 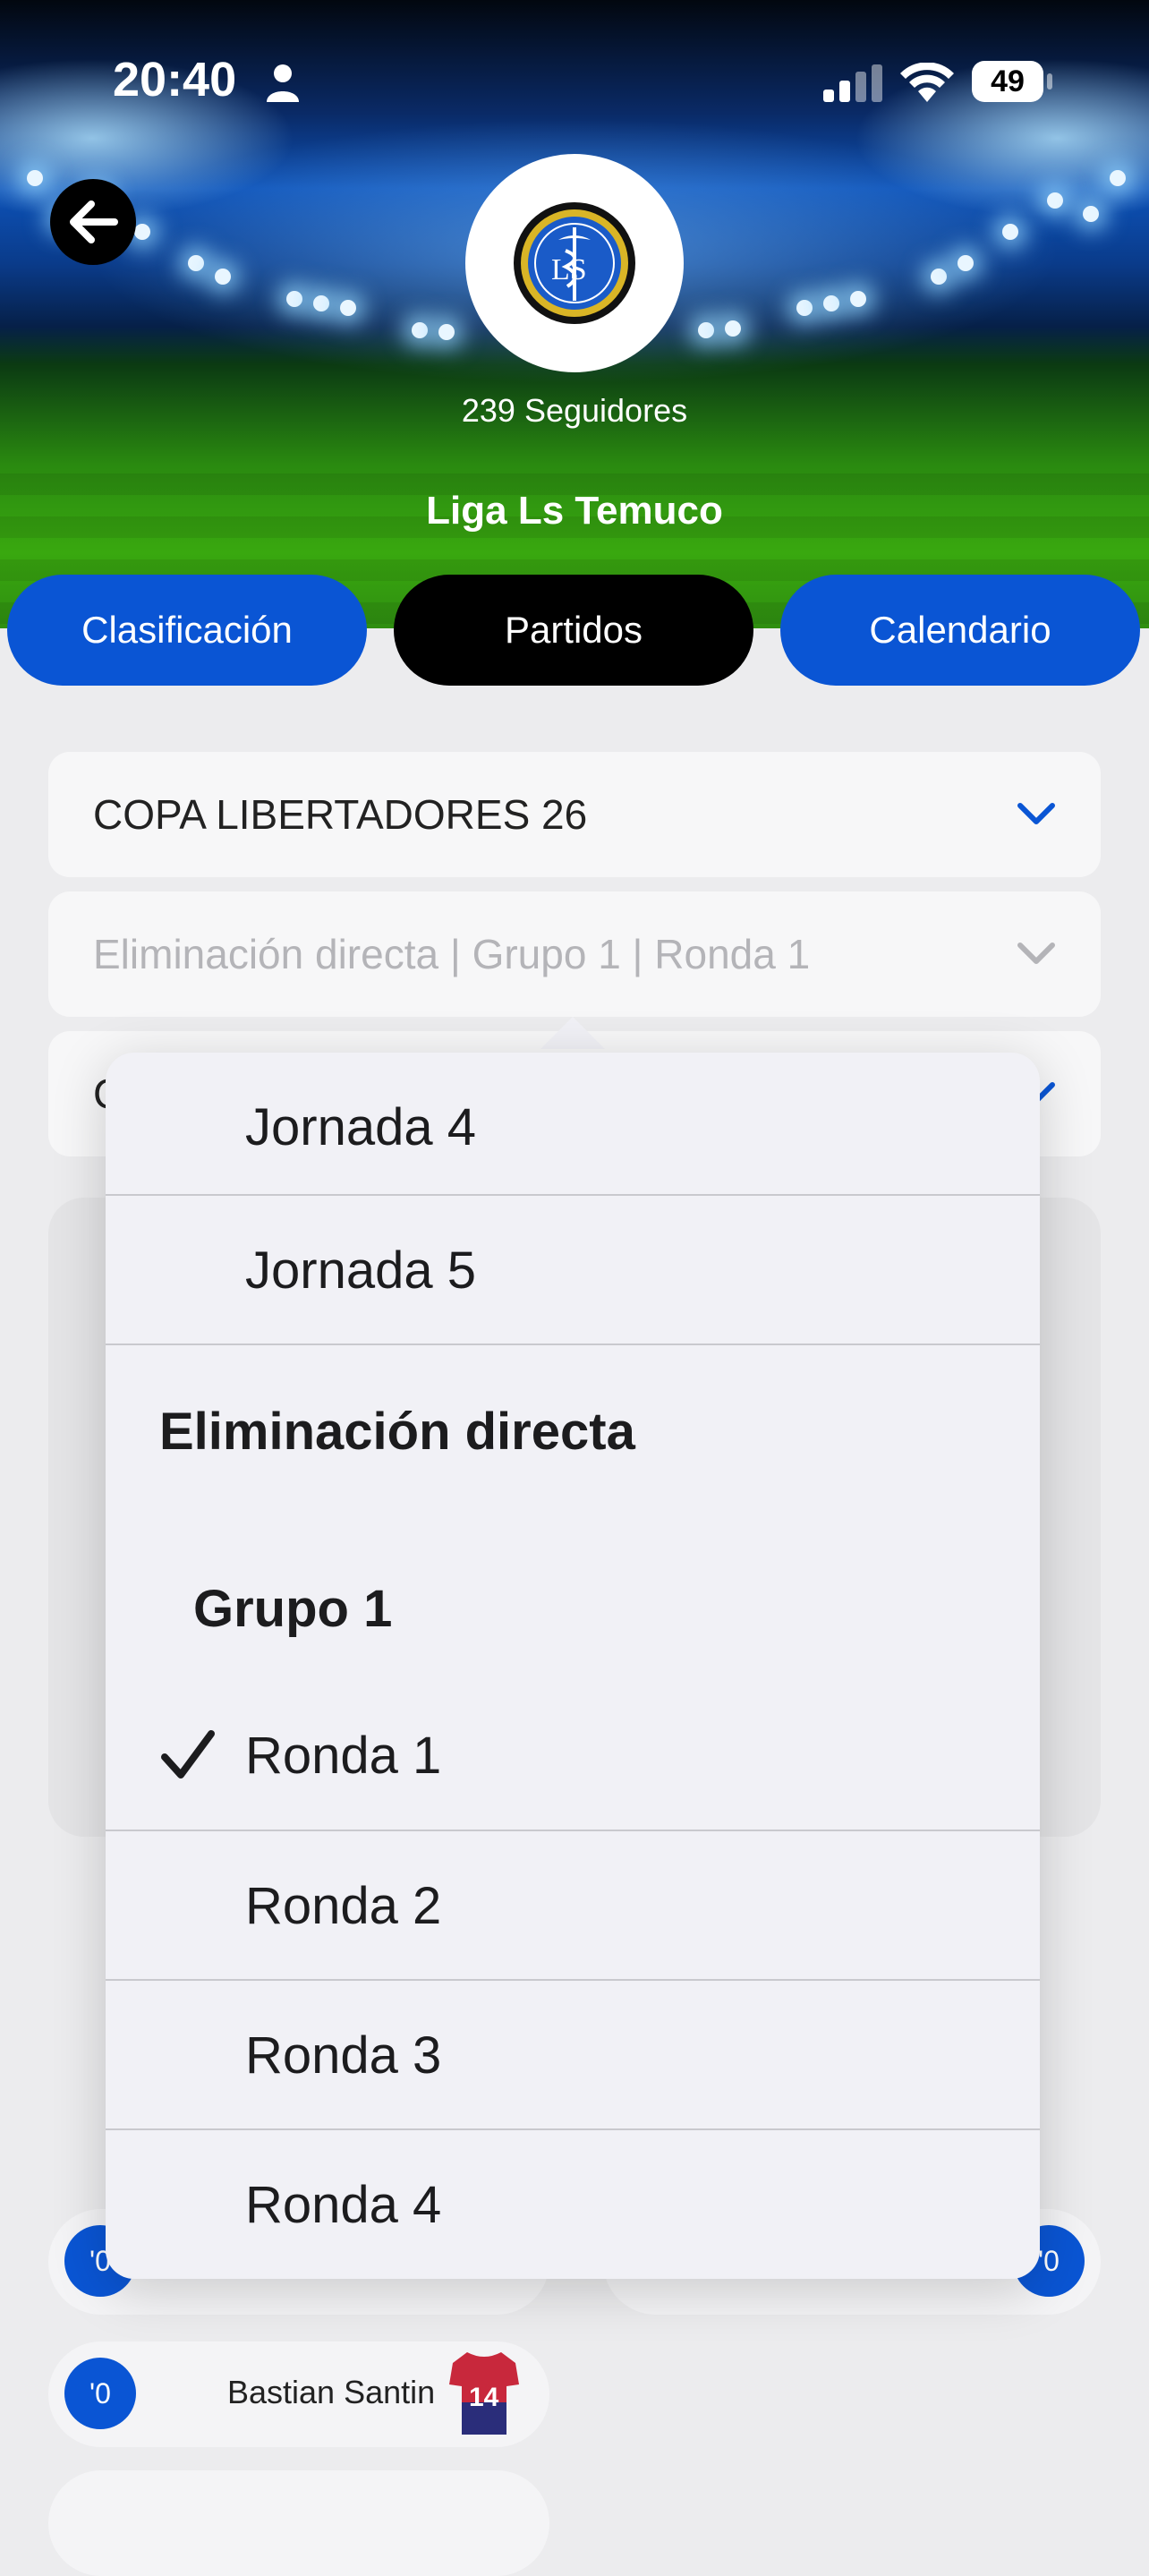 I want to click on tab-label: Calendario, so click(x=960, y=630).